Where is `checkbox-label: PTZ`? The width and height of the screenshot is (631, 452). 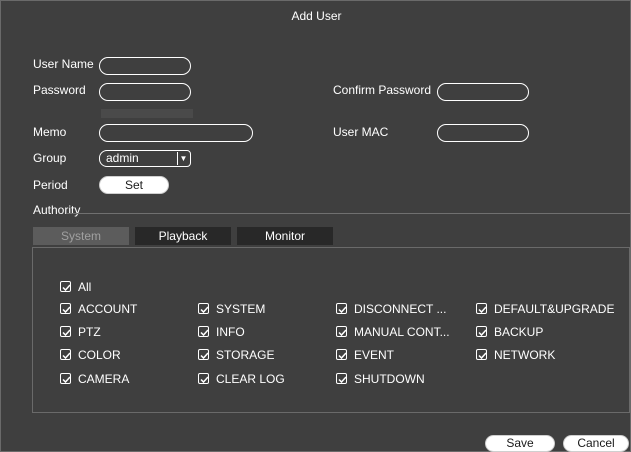
checkbox-label: PTZ is located at coordinates (89, 332).